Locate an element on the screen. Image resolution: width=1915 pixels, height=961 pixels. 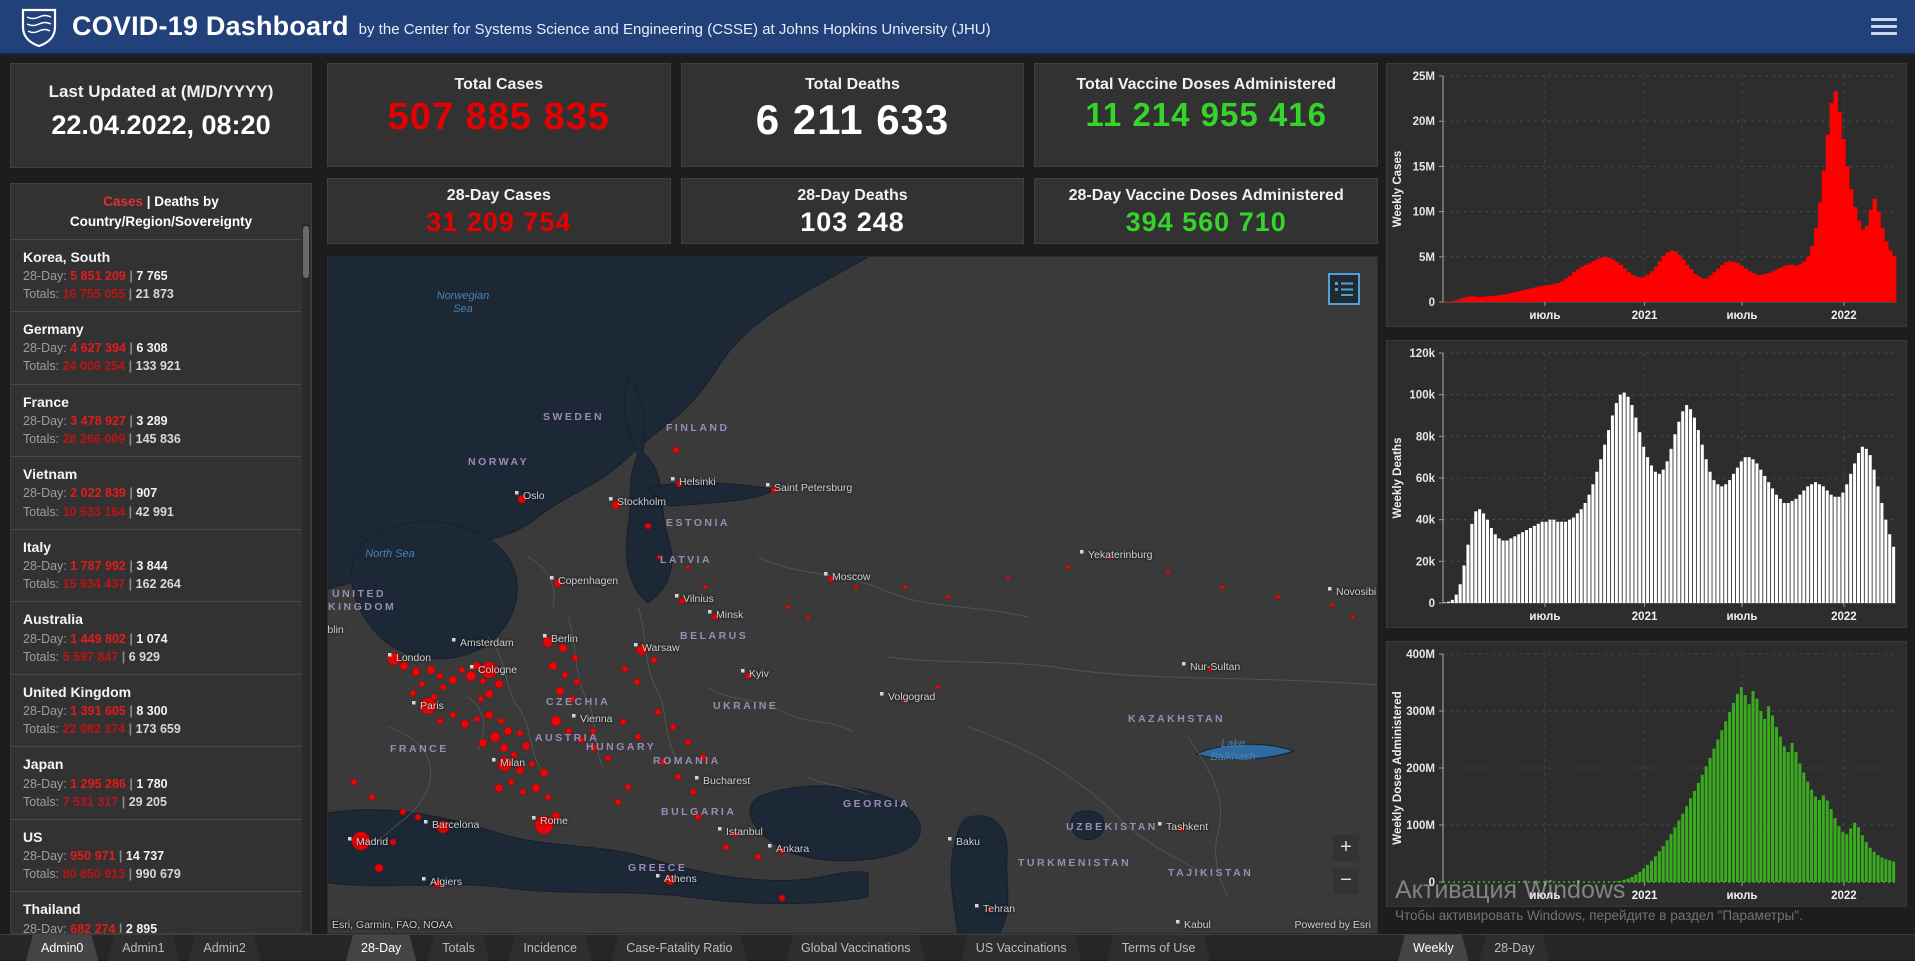
tab-view-totals: Totals is located at coordinates (458, 948).